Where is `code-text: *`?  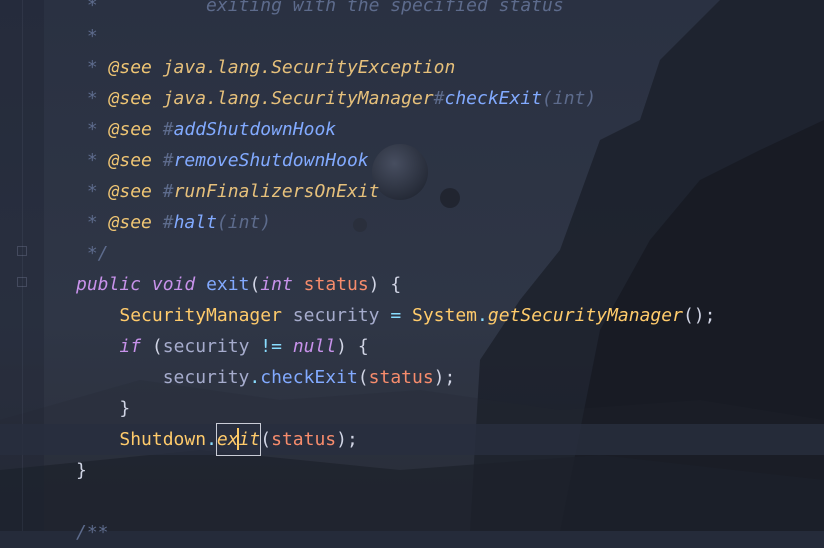 code-text: * is located at coordinates (87, 36).